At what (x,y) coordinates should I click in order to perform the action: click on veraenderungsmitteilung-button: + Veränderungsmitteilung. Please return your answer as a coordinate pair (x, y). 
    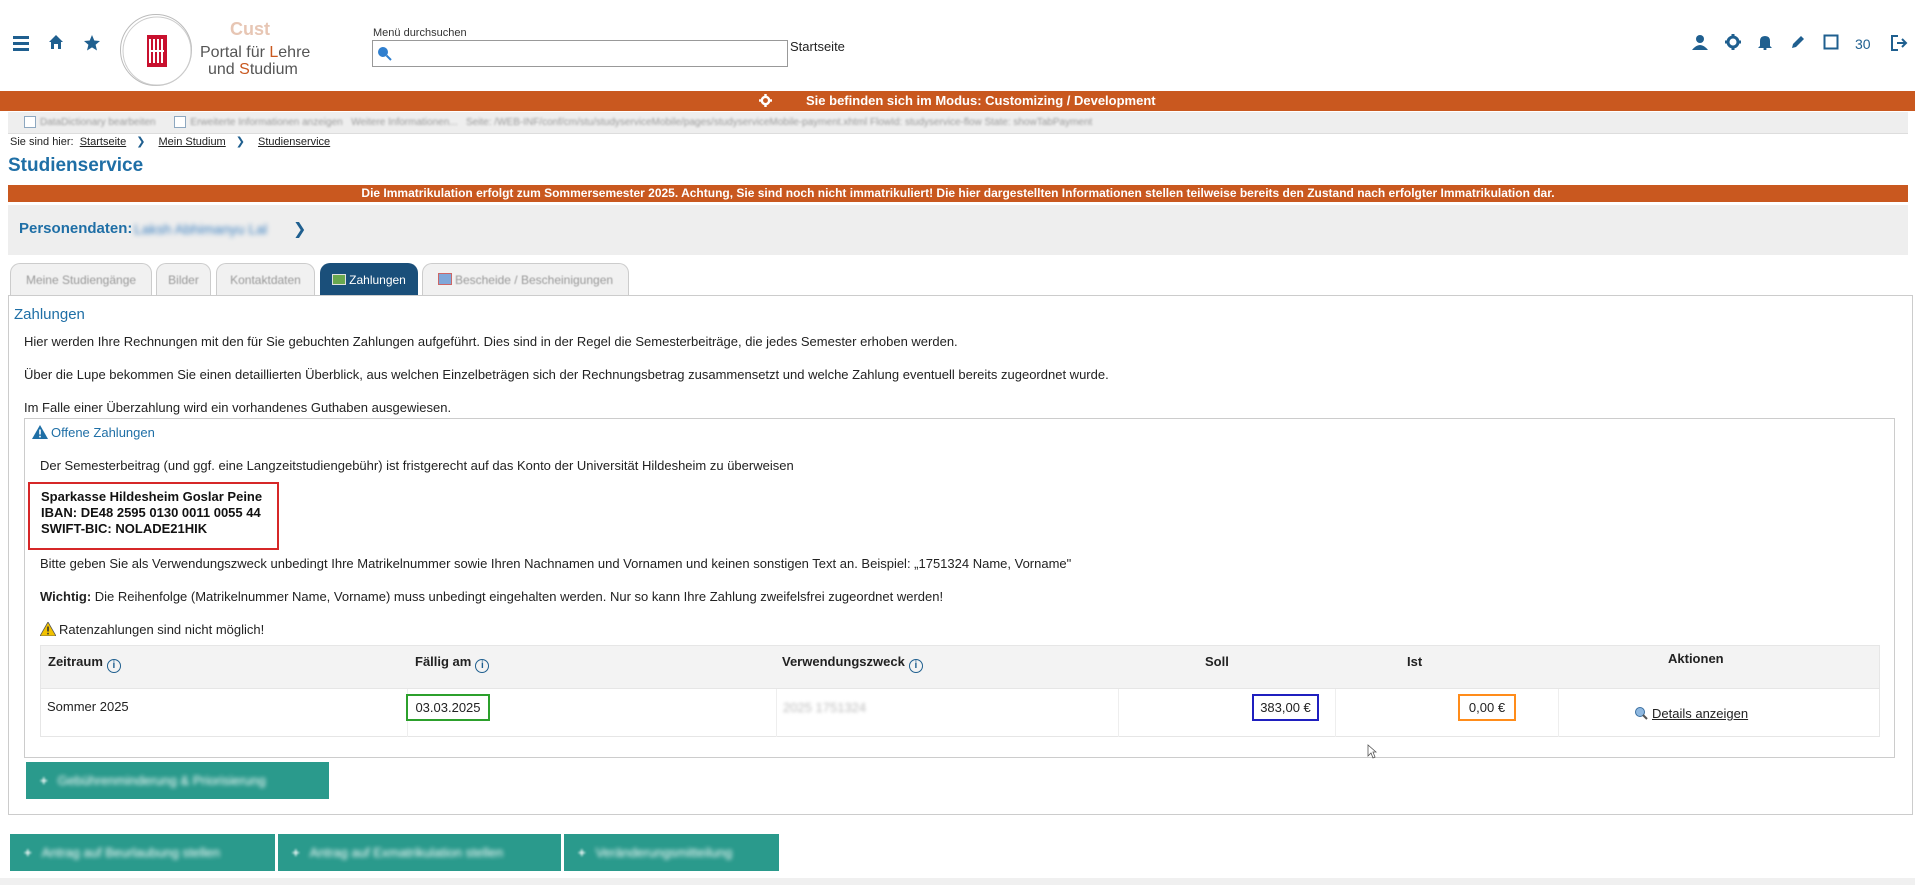
    Looking at the image, I should click on (671, 852).